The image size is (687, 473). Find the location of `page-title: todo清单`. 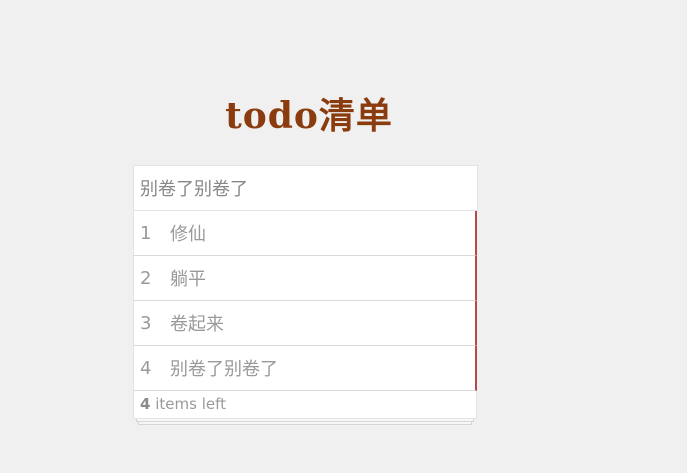

page-title: todo清单 is located at coordinates (309, 116).